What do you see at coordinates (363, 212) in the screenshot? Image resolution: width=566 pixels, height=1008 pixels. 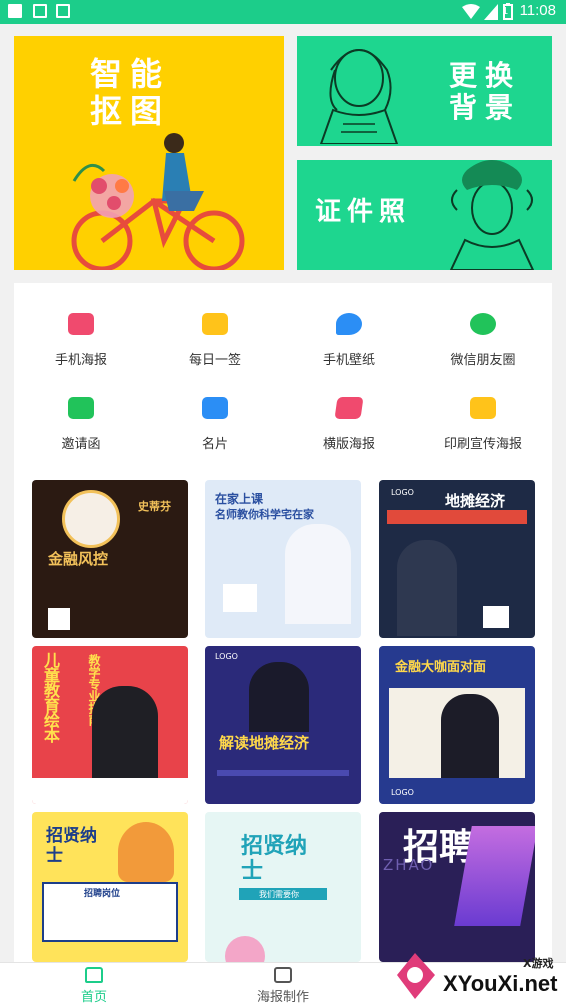 I see `banner-id-photo-title: 证件照` at bounding box center [363, 212].